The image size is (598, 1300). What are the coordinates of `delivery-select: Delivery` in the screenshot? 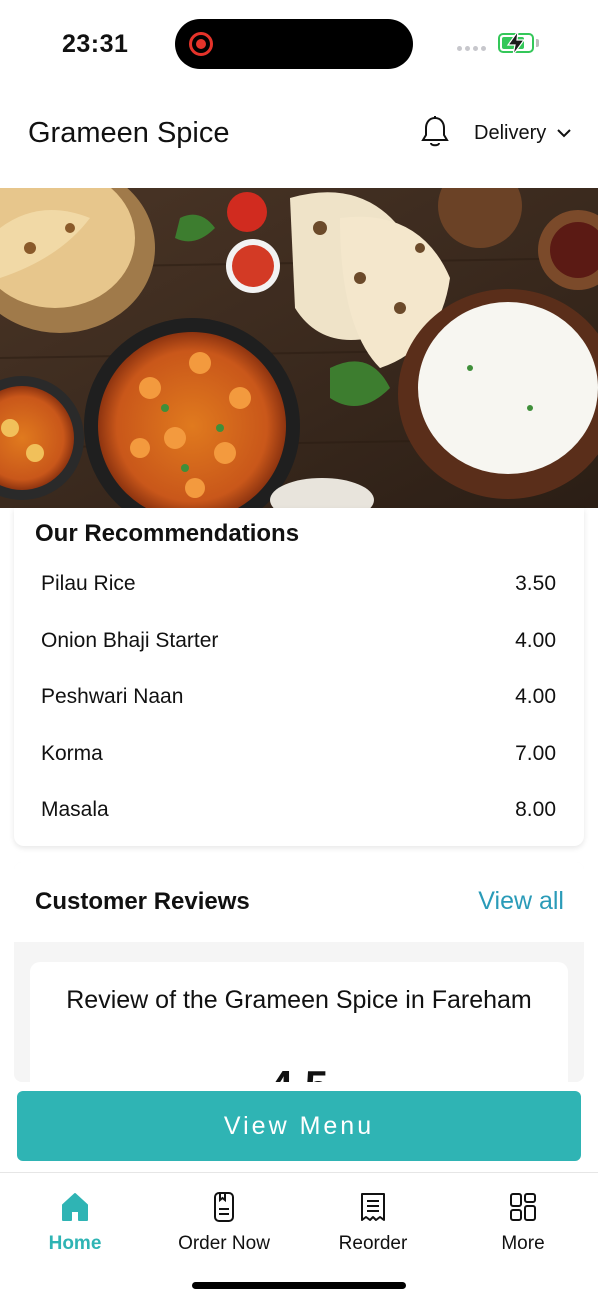 It's located at (523, 133).